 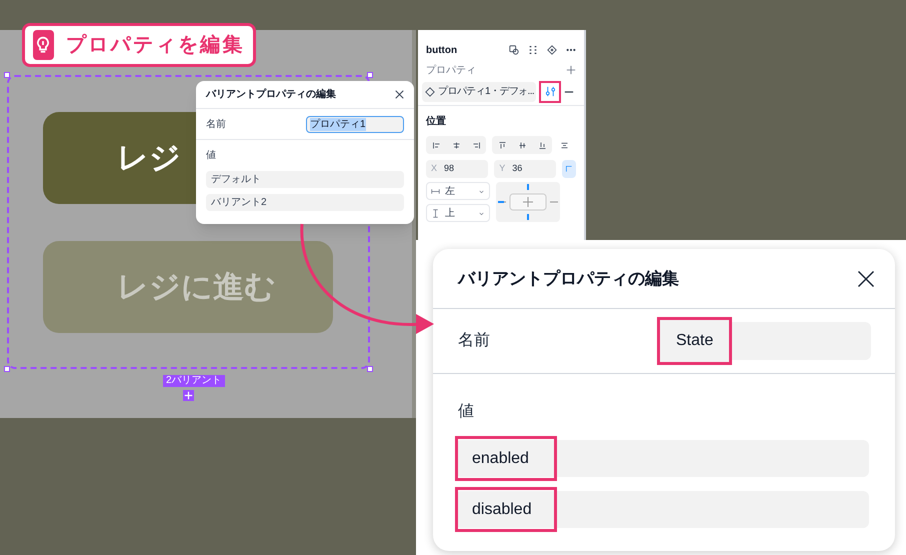 I want to click on callout-title: プロパティを編集, so click(x=155, y=45).